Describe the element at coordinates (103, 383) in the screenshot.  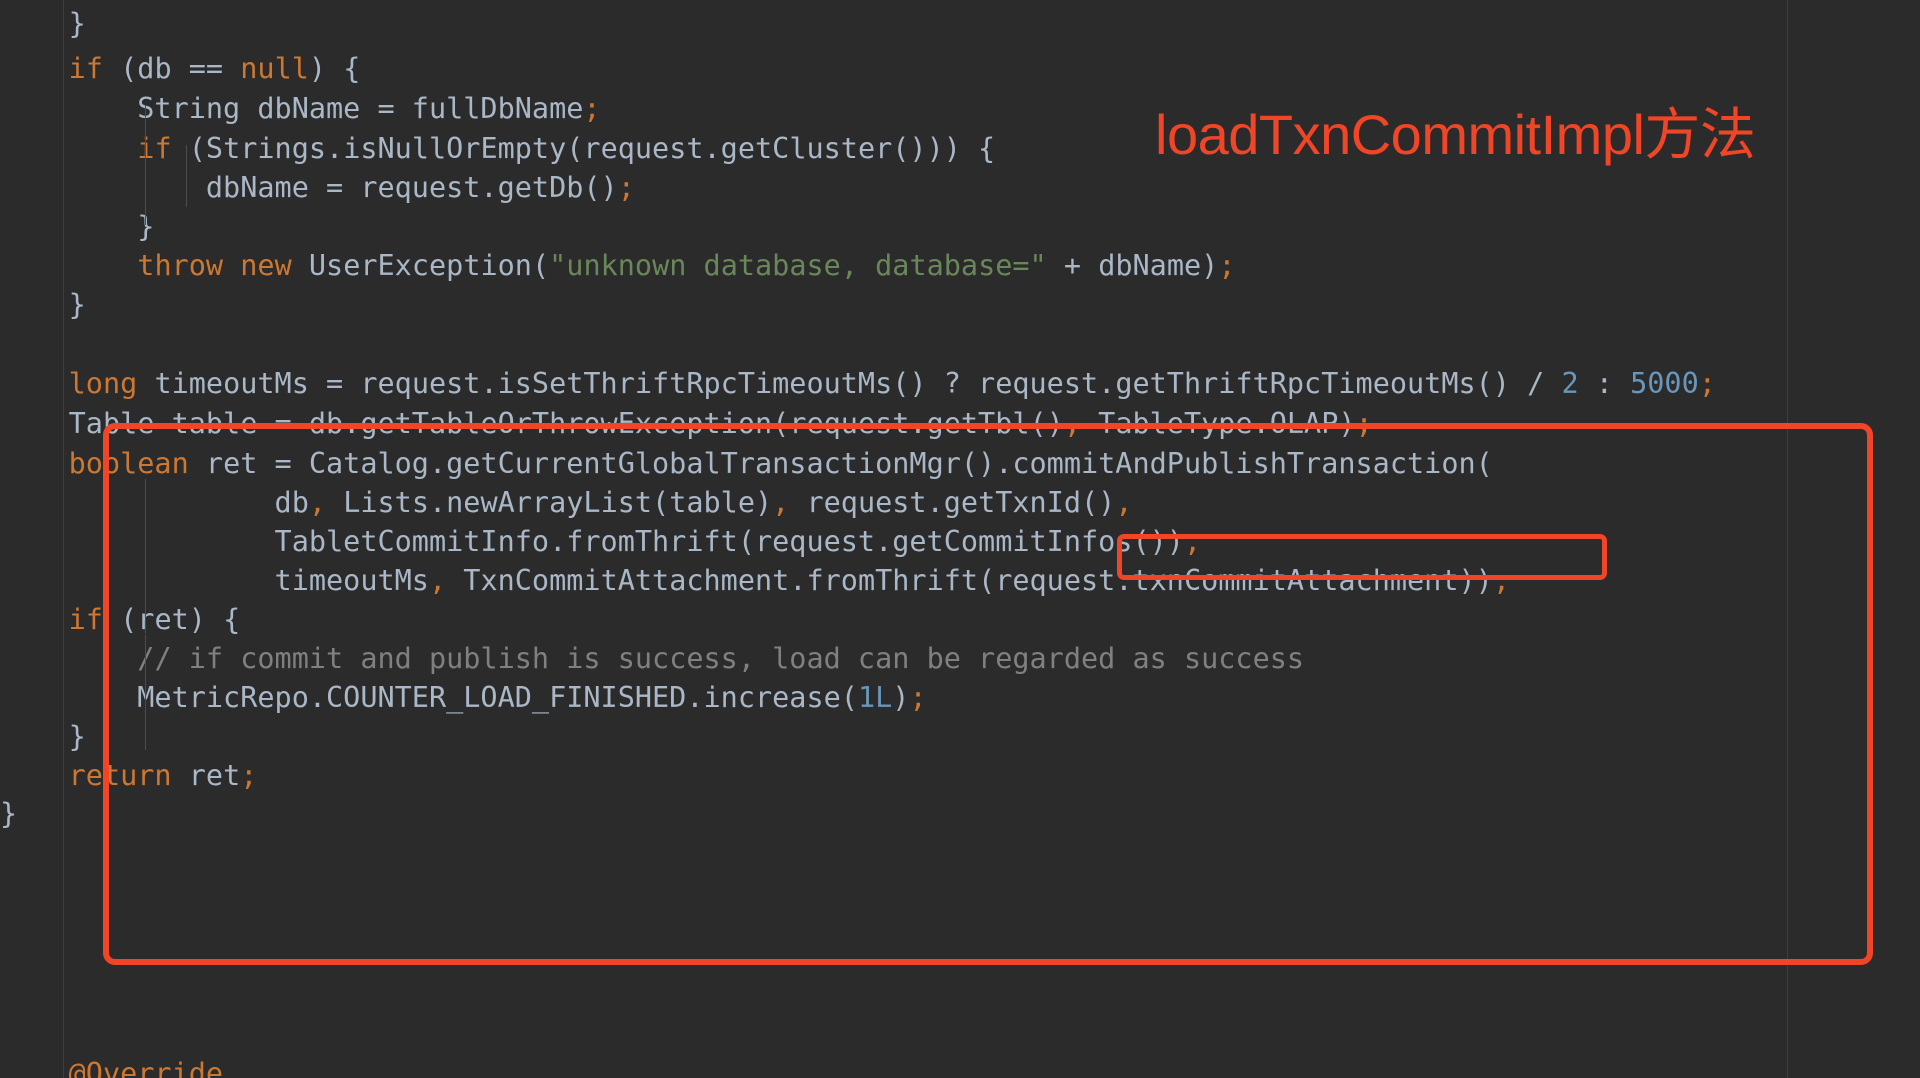
I see `code-token: long` at that location.